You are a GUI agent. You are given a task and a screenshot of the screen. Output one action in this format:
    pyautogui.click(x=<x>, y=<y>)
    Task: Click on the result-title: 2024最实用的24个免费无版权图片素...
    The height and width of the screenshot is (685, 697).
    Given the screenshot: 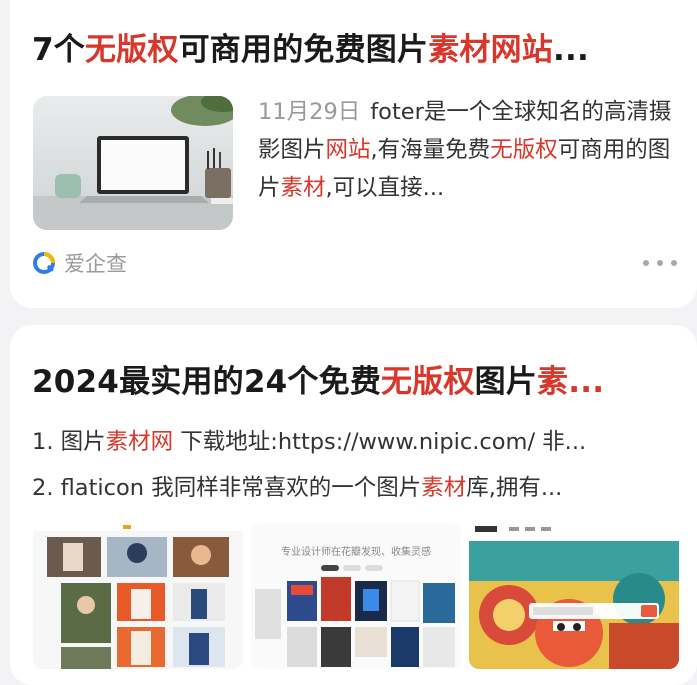 What is the action you would take?
    pyautogui.click(x=354, y=382)
    